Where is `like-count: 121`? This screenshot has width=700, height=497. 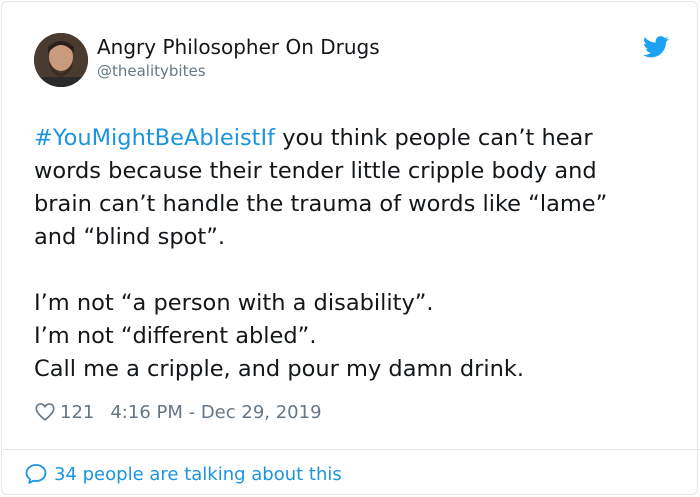
like-count: 121 is located at coordinates (77, 412).